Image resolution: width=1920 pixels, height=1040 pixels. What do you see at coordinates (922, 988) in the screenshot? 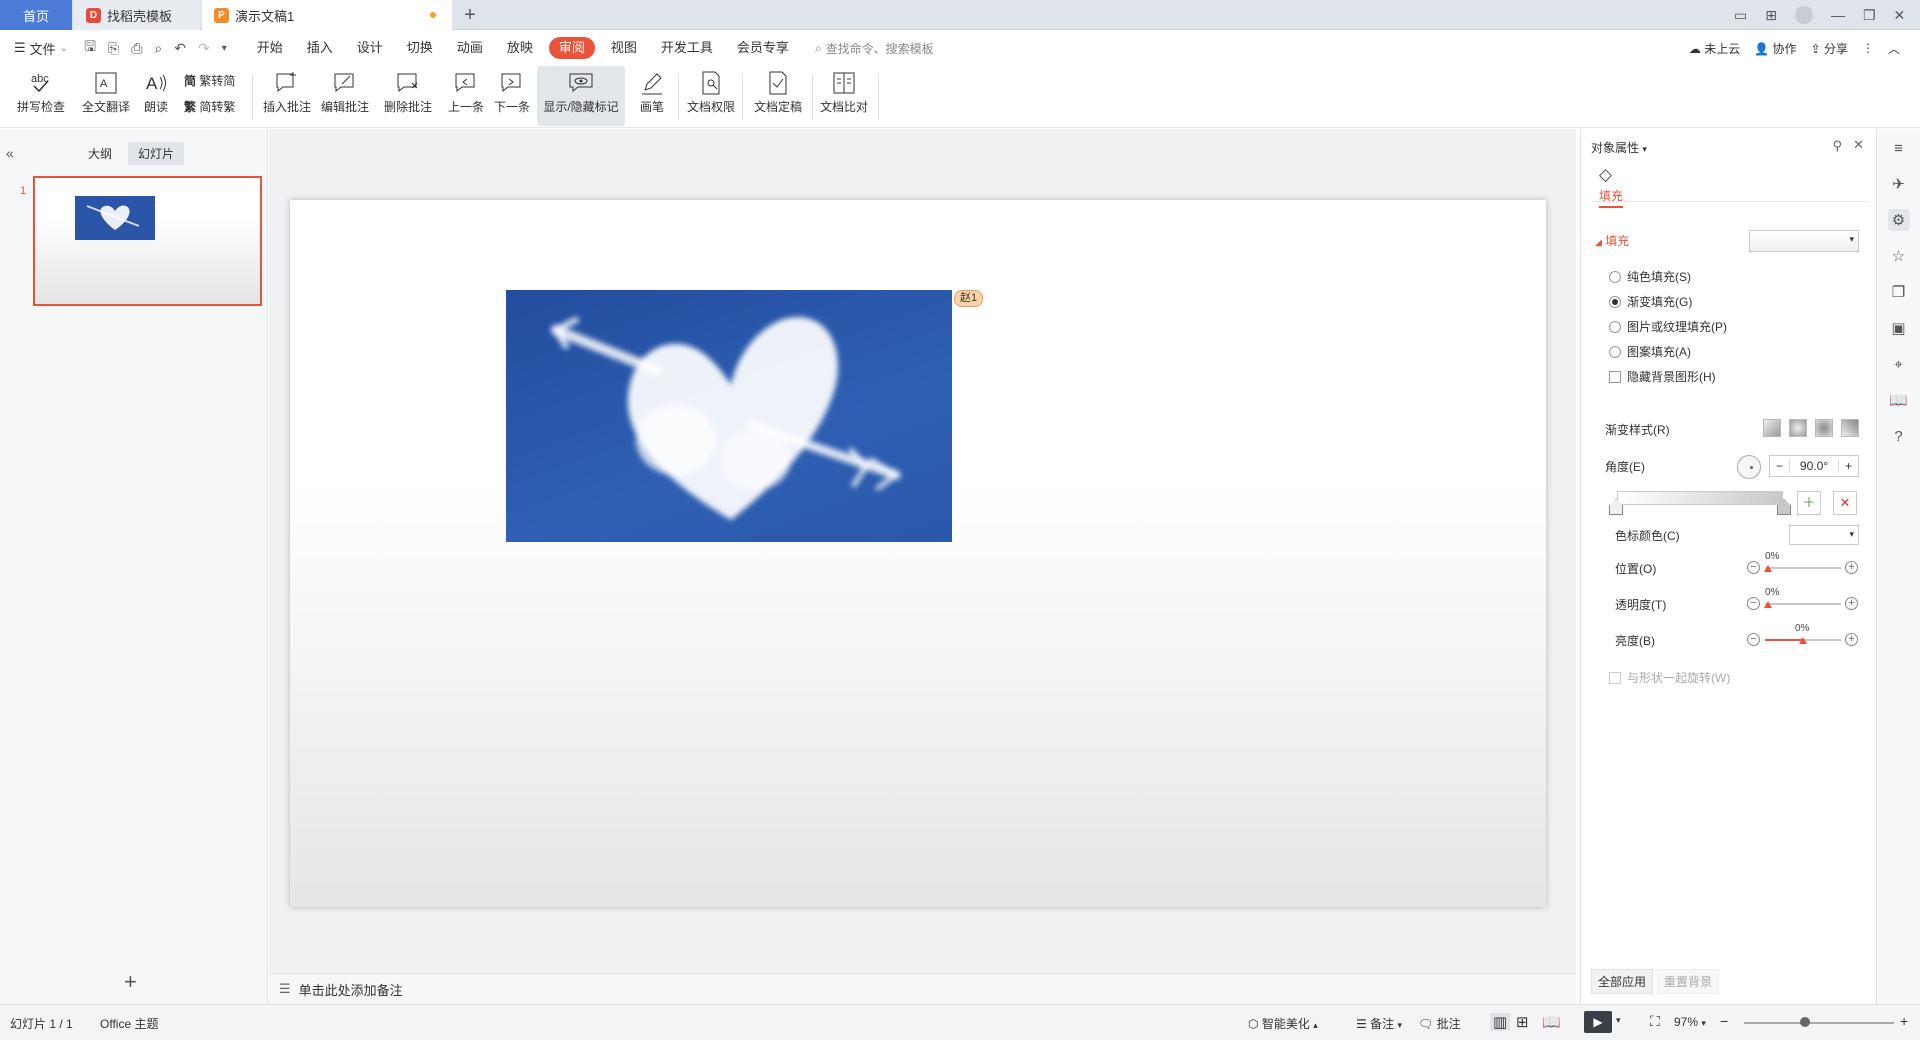
I see `notes-area: ☰ 单击此处添加备注` at bounding box center [922, 988].